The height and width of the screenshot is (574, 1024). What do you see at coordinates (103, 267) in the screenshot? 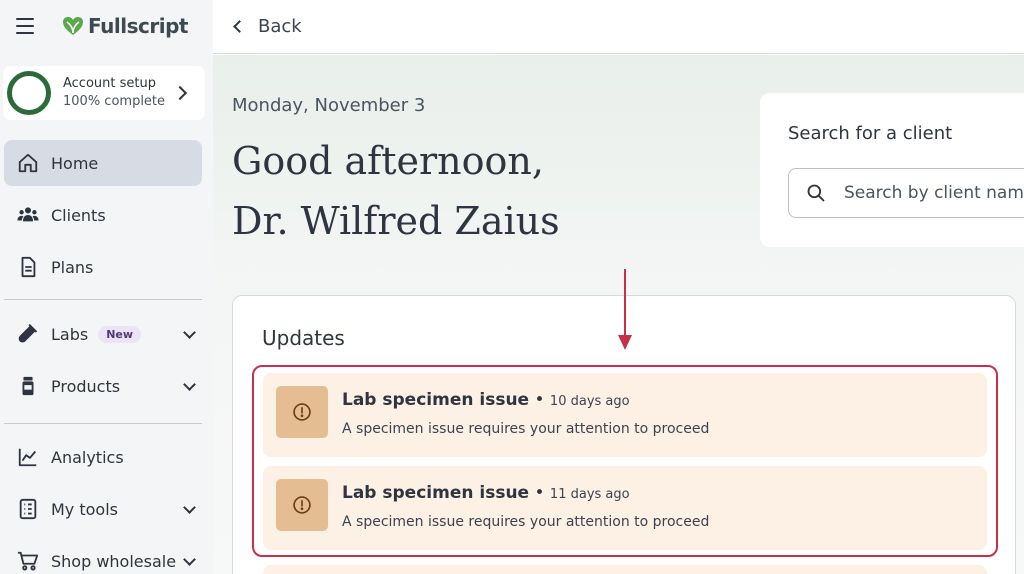
I see `sidebar-item-plans: Plans` at bounding box center [103, 267].